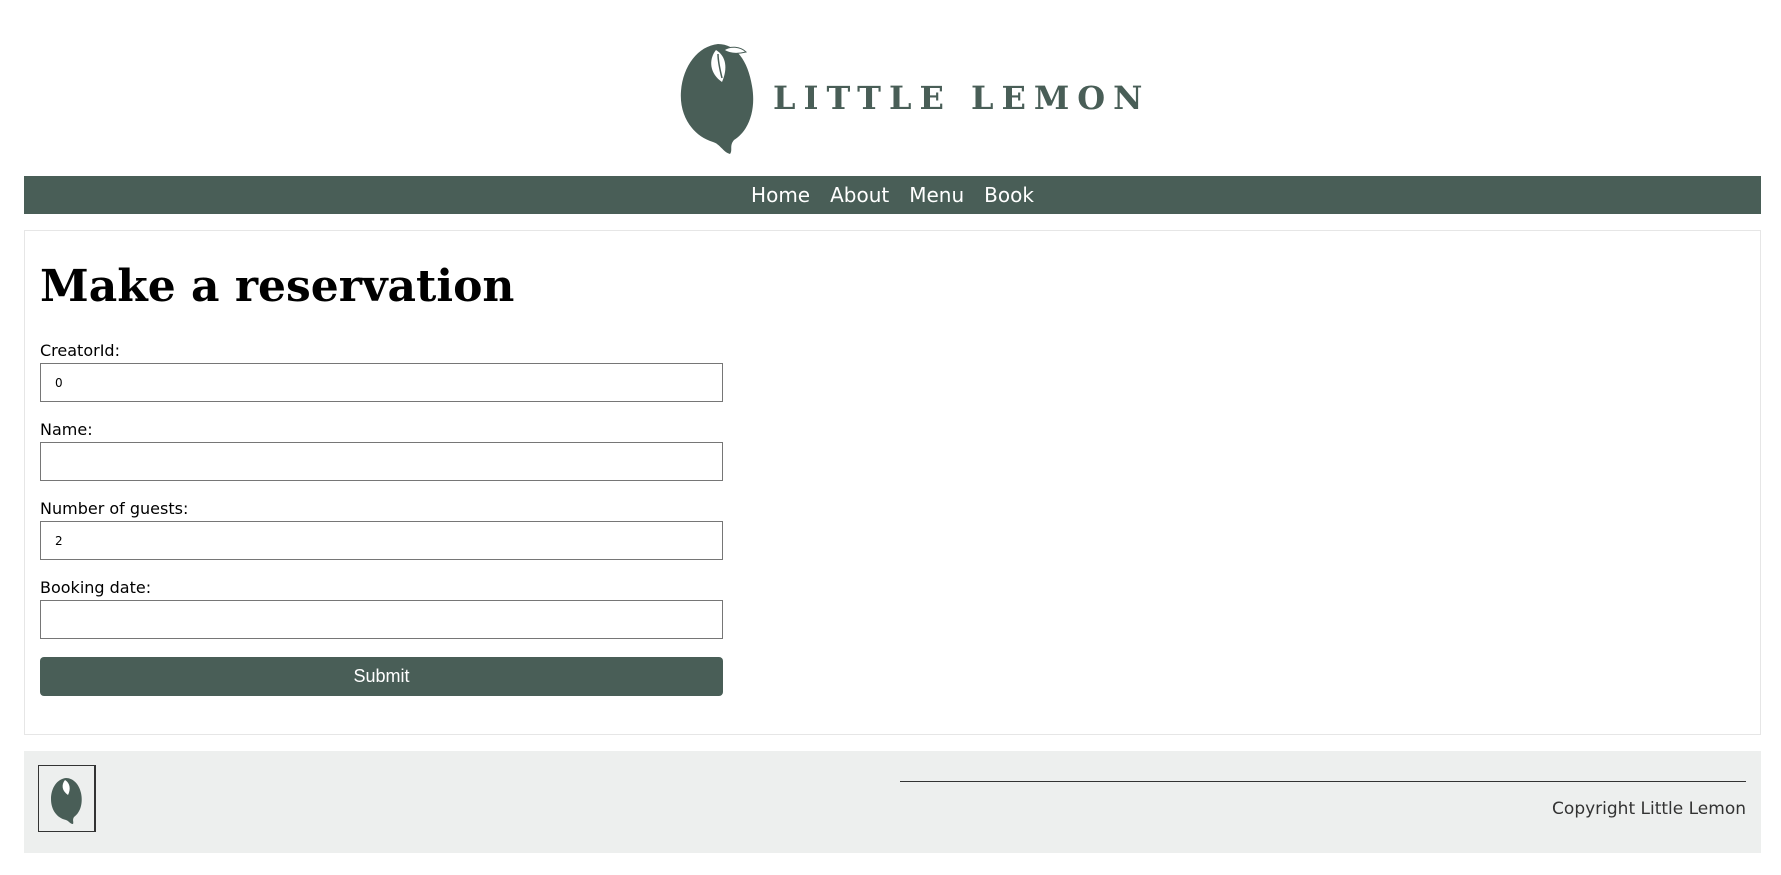 This screenshot has width=1781, height=875. Describe the element at coordinates (96, 587) in the screenshot. I see `booking-date-label: Booking date:` at that location.